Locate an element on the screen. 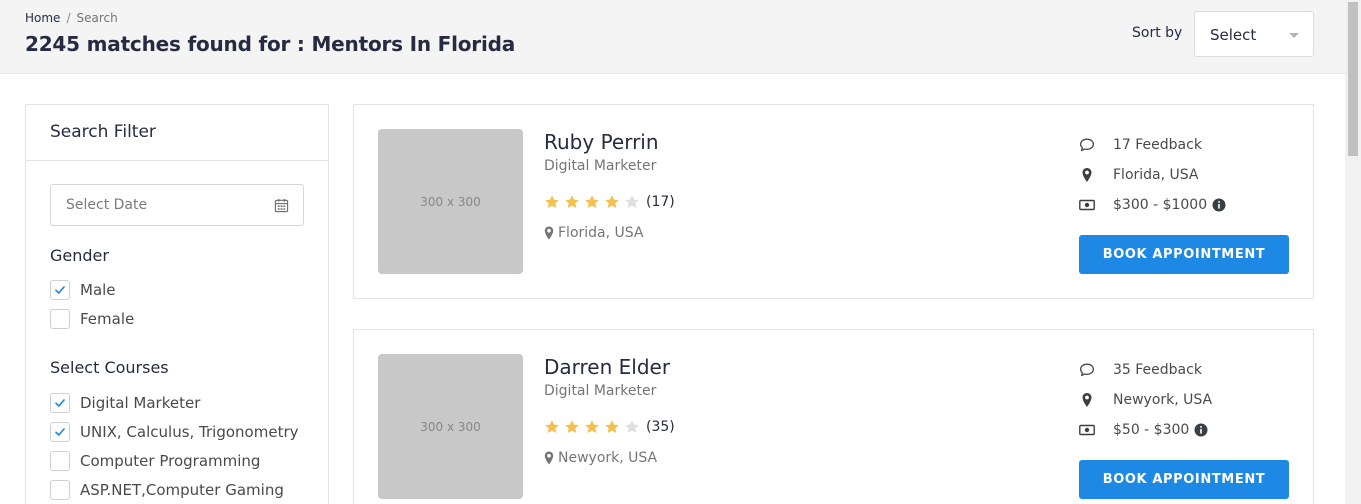  course-option: ASP.NET,Computer Gaming is located at coordinates (167, 490).